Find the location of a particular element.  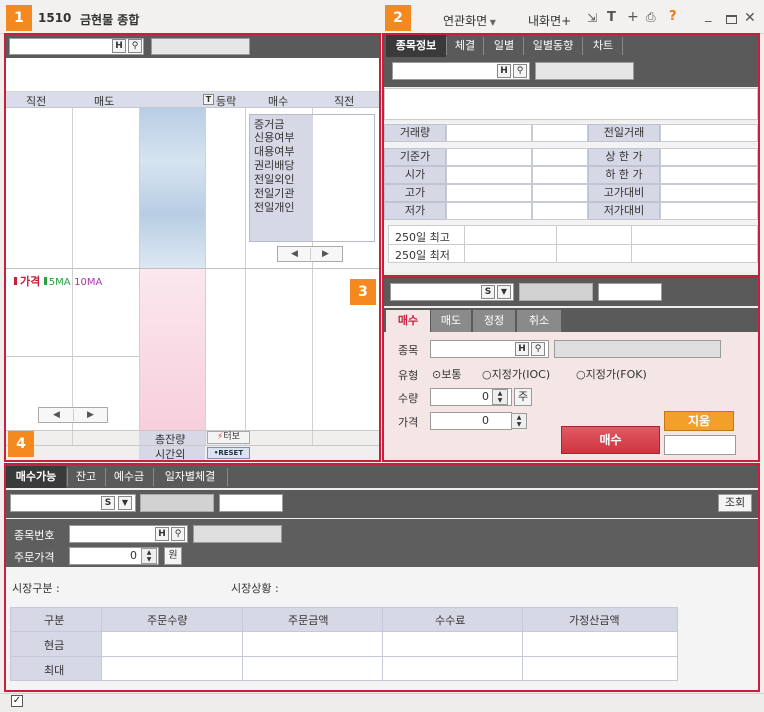

order-price-stepper: ▲ ▼ is located at coordinates (149, 556).